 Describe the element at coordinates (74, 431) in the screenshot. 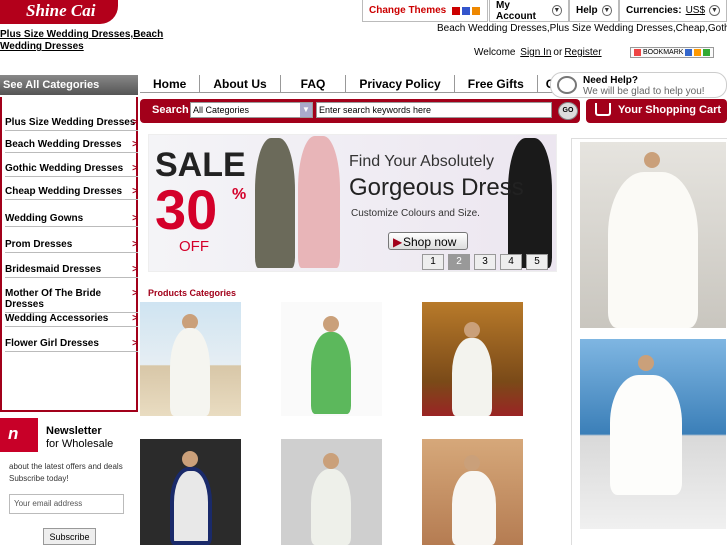

I see `newsletter-title: Newsletter` at that location.